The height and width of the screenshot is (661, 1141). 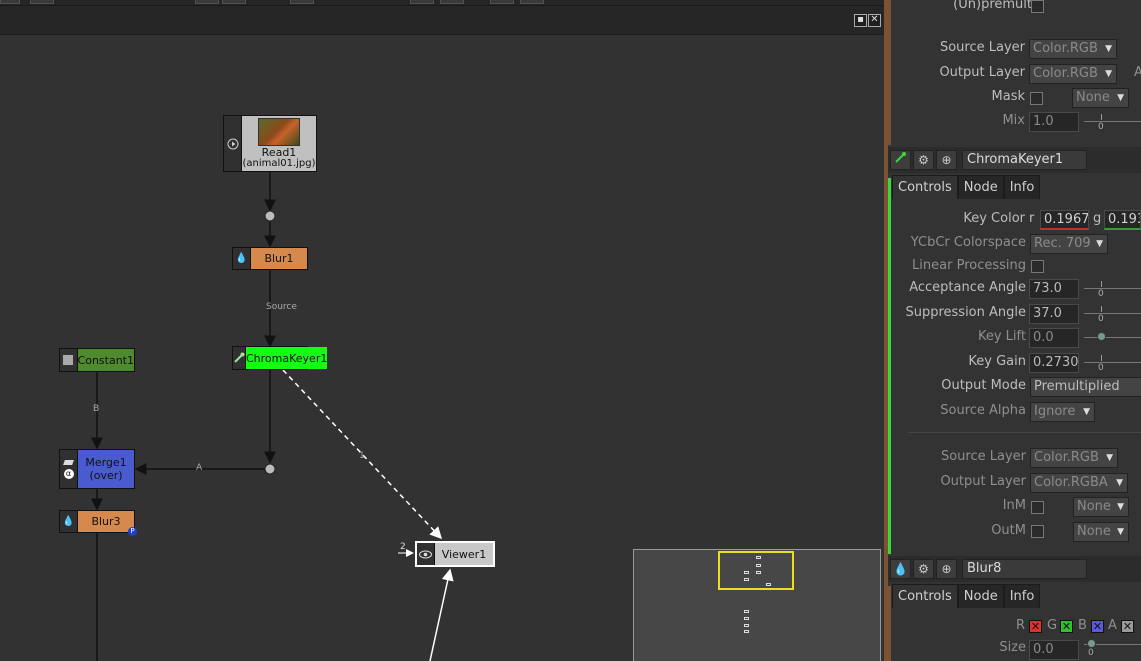 I want to click on node-blur3: 💧 Blur3 P, so click(x=98, y=523).